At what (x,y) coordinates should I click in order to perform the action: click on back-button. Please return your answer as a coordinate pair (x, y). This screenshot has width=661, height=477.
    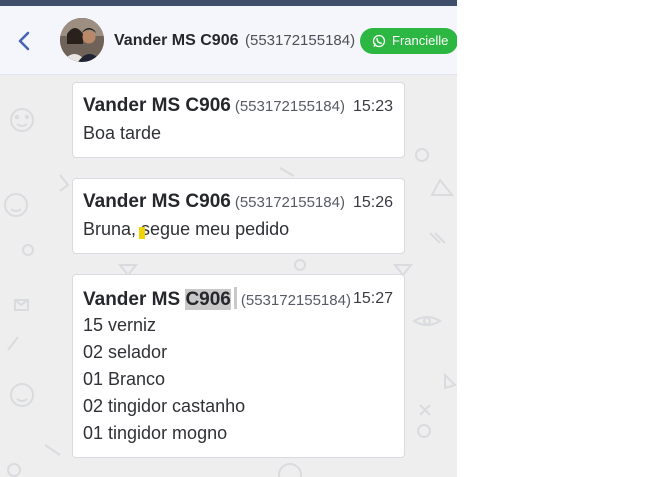
    Looking at the image, I should click on (25, 41).